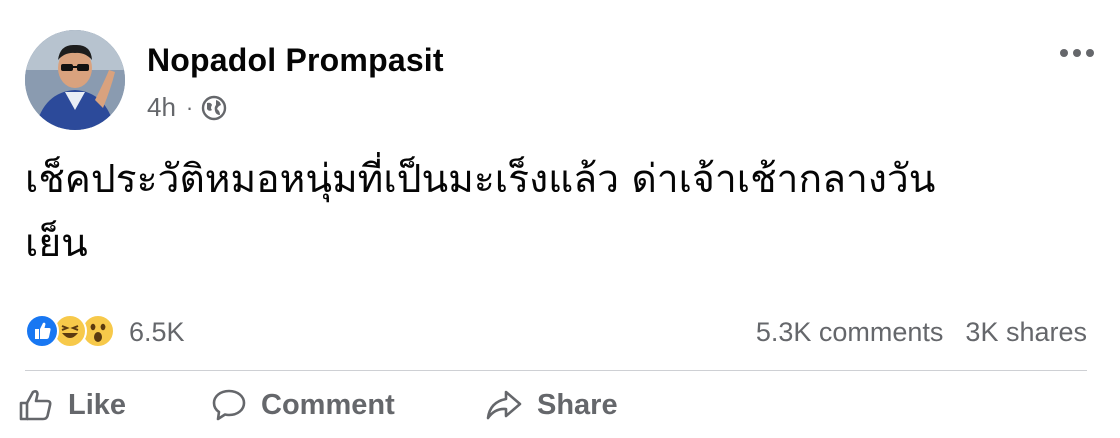 This screenshot has height=438, width=1120. I want to click on post-stats: 5.3K comments 3K shares, so click(921, 332).